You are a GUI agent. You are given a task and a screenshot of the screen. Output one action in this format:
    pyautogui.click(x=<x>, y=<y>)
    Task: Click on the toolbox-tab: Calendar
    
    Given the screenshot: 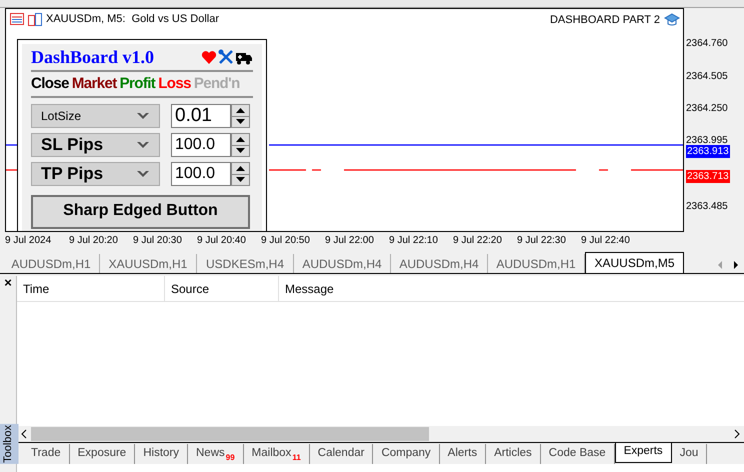 What is the action you would take?
    pyautogui.click(x=342, y=454)
    